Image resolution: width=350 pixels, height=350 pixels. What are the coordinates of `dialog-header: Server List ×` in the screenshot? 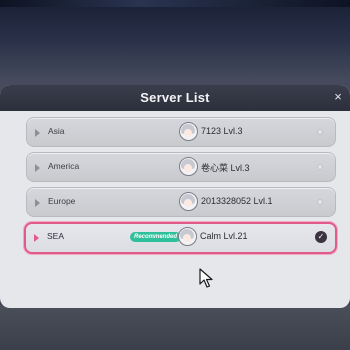 It's located at (175, 98).